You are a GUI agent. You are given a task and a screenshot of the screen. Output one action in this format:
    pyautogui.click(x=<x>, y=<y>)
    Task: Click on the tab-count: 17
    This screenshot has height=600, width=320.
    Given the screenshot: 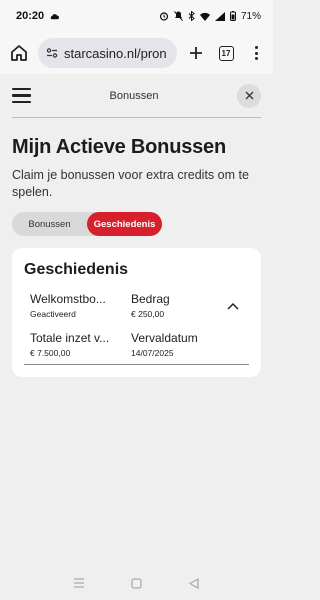 What is the action you would take?
    pyautogui.click(x=226, y=53)
    